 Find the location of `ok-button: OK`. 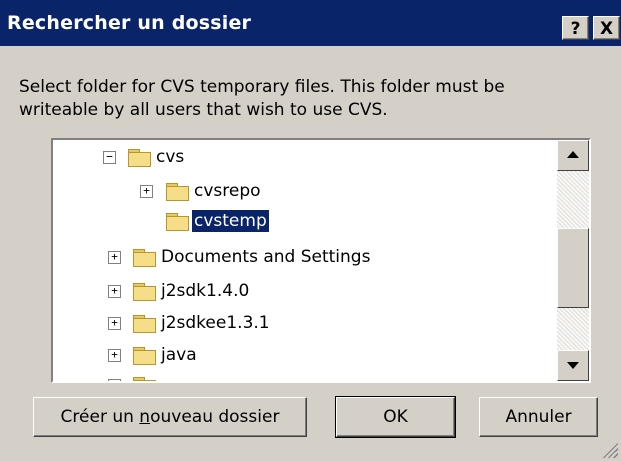

ok-button: OK is located at coordinates (395, 417).